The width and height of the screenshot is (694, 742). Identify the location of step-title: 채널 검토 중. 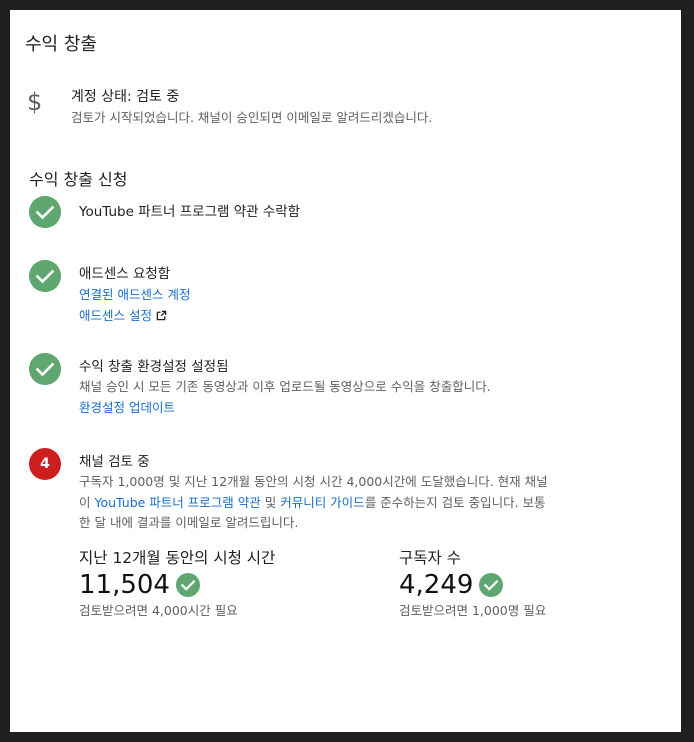
(114, 462).